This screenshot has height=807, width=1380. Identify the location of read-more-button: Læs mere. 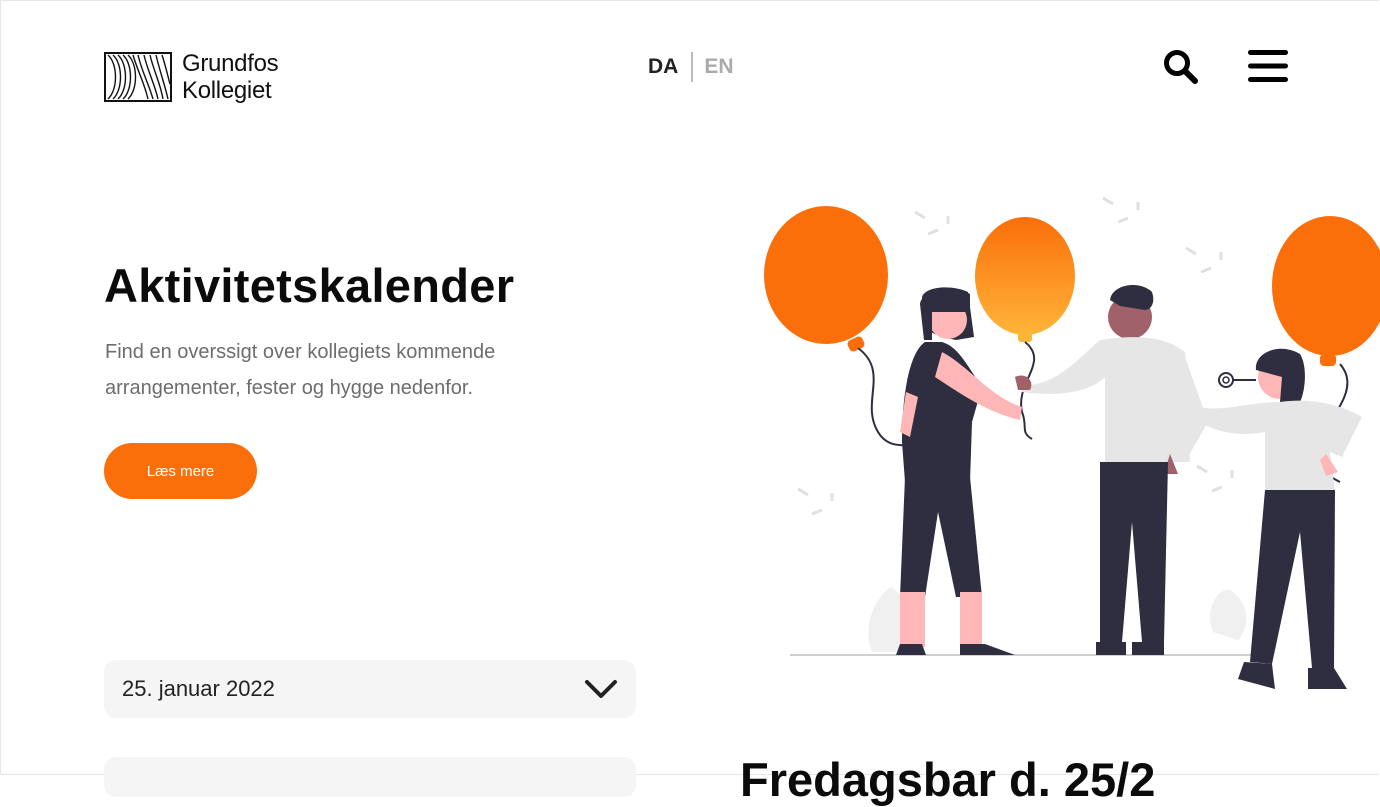
(180, 471).